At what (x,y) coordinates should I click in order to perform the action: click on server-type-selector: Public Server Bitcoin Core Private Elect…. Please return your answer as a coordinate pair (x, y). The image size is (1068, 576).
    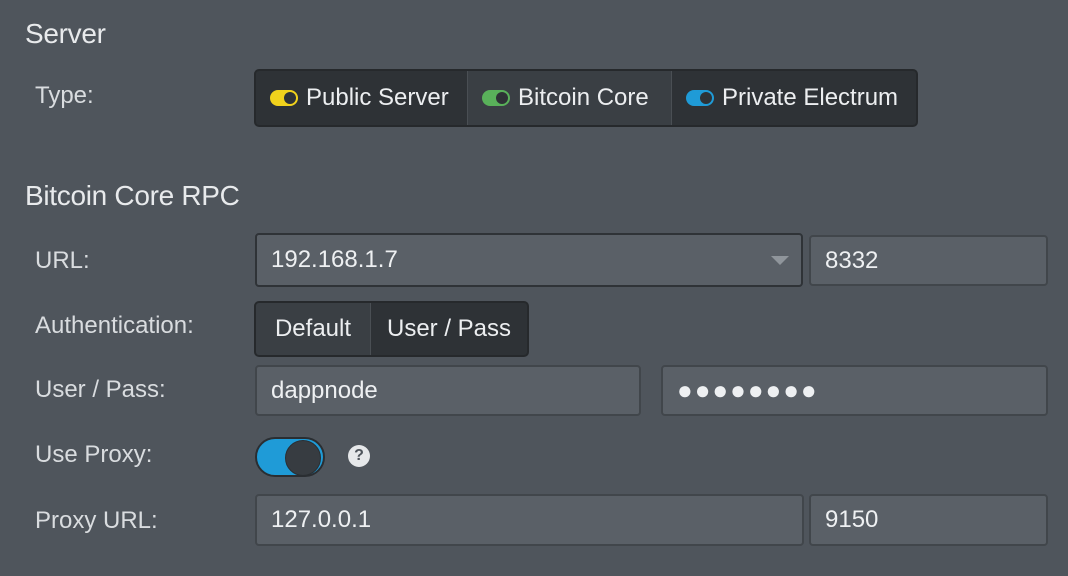
    Looking at the image, I should click on (586, 98).